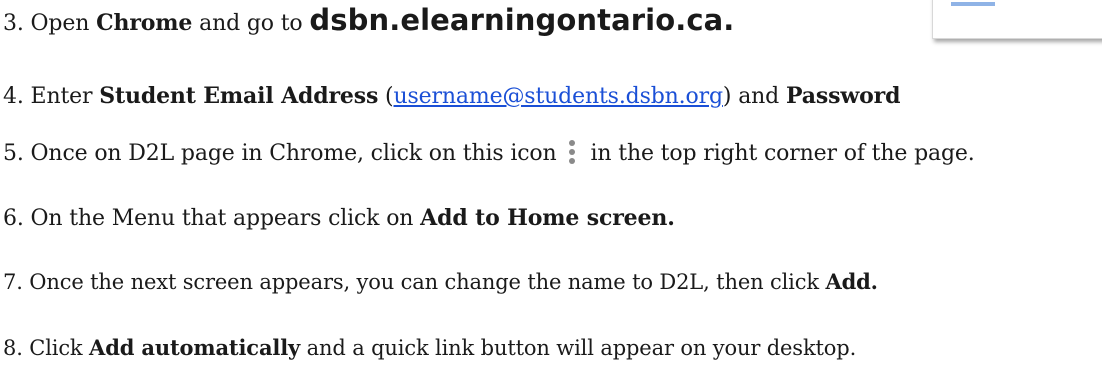 This screenshot has width=1102, height=385. I want to click on step-5-text-post: in the top right corner of the page., so click(782, 153).